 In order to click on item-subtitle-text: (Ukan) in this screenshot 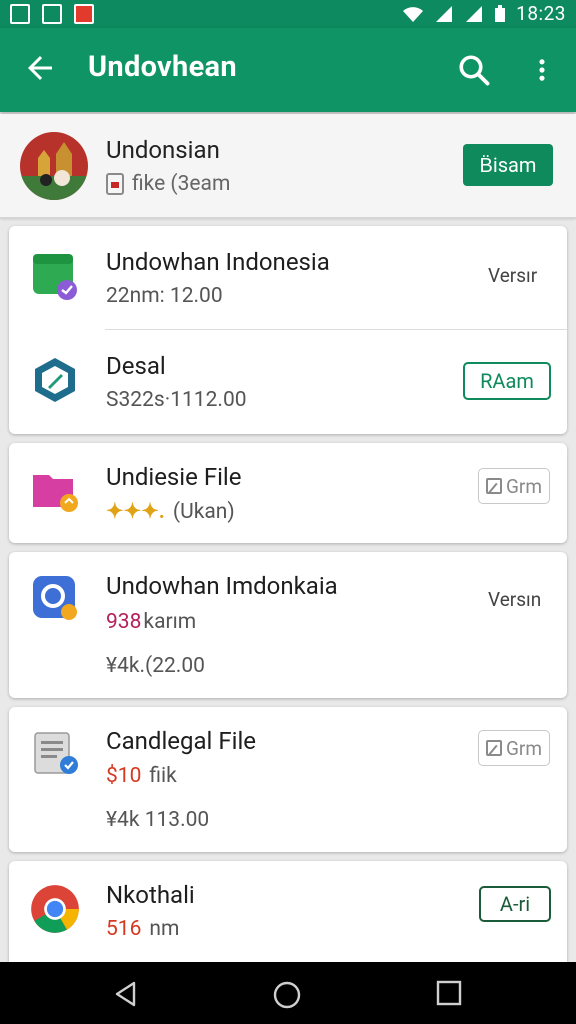, I will do `click(203, 511)`.